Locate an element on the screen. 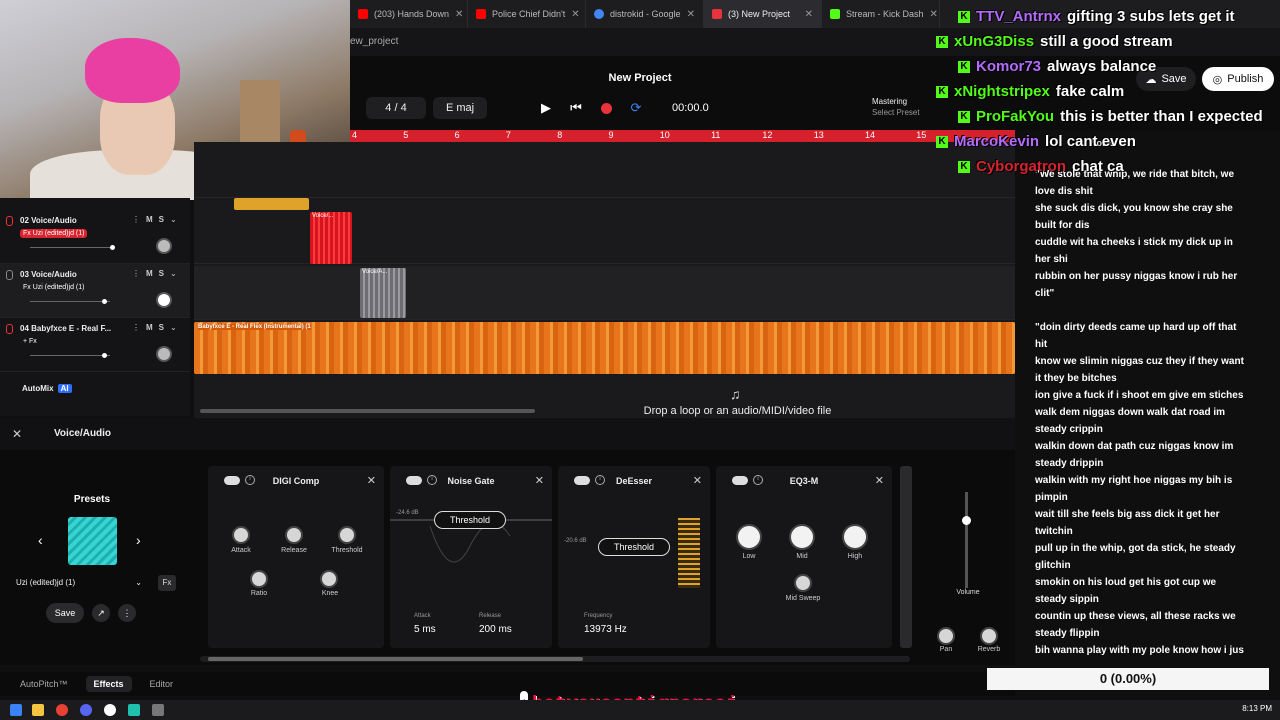 This screenshot has width=1280, height=720. project-title: New Project is located at coordinates (640, 78).